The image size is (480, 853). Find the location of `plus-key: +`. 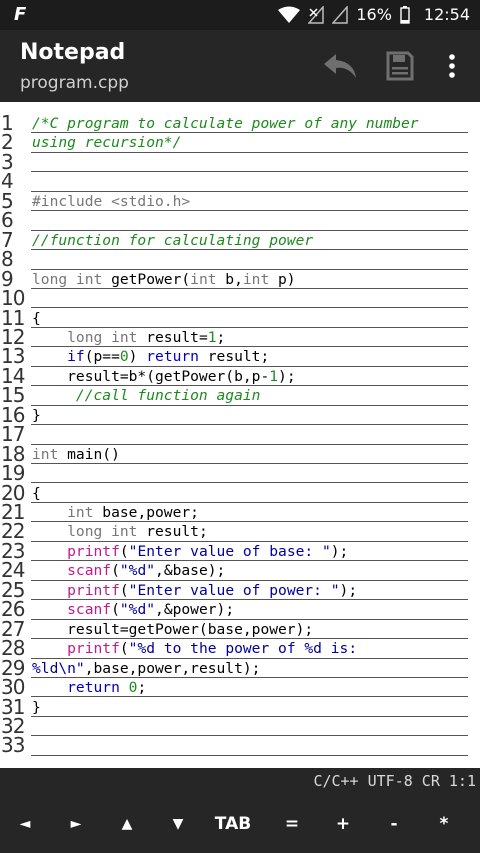

plus-key: + is located at coordinates (343, 823).